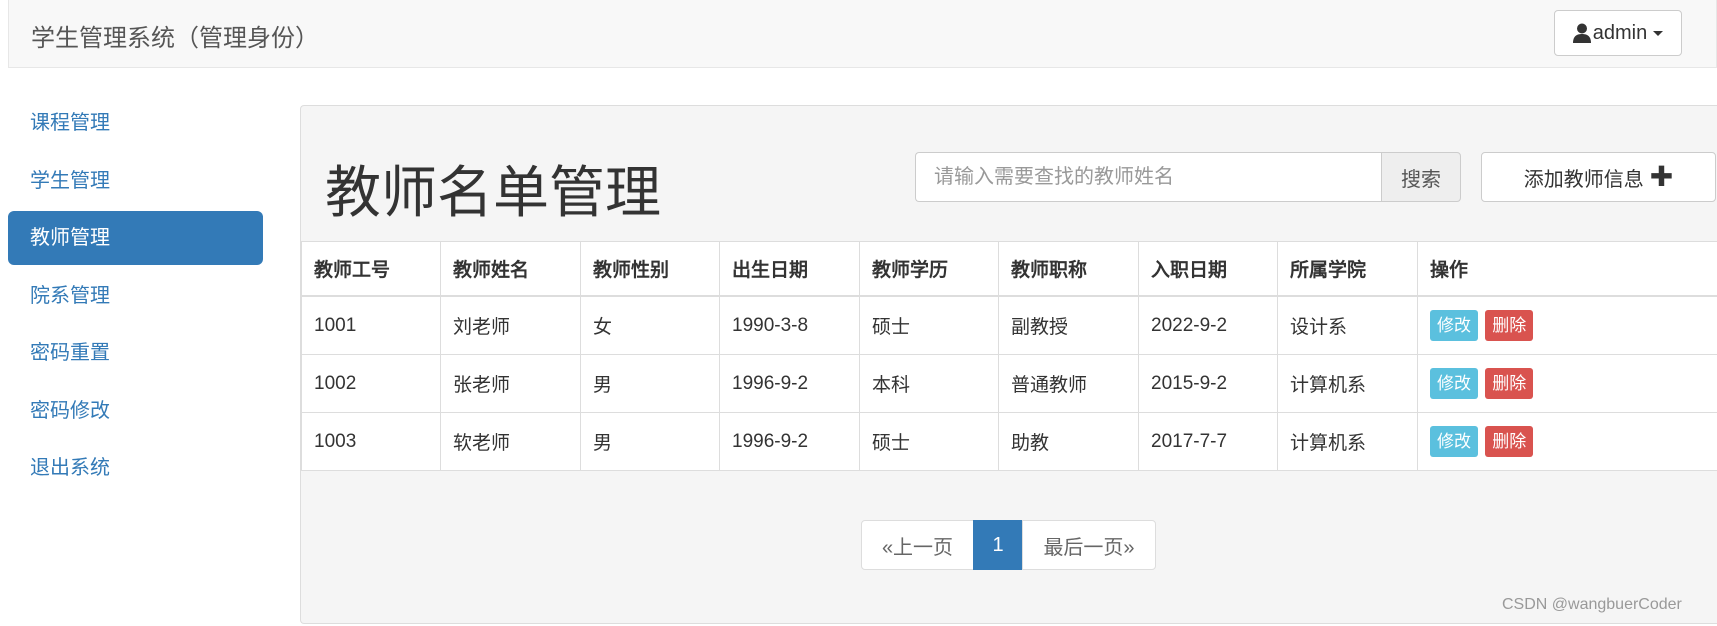  Describe the element at coordinates (135, 123) in the screenshot. I see `sidebar-item-courses: 课程管理` at that location.